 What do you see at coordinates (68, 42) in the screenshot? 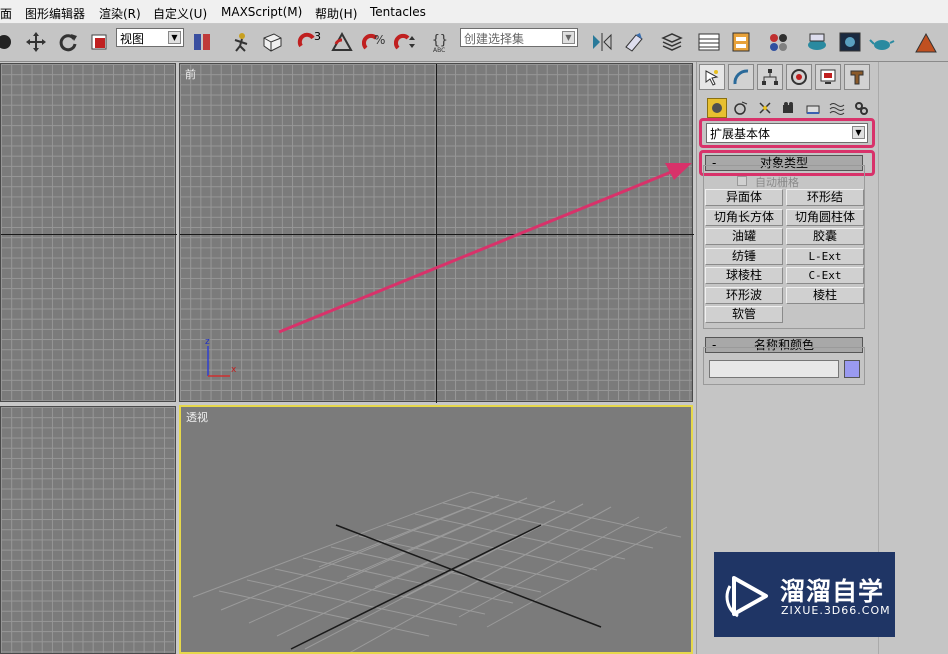
I see `rotate-icon` at bounding box center [68, 42].